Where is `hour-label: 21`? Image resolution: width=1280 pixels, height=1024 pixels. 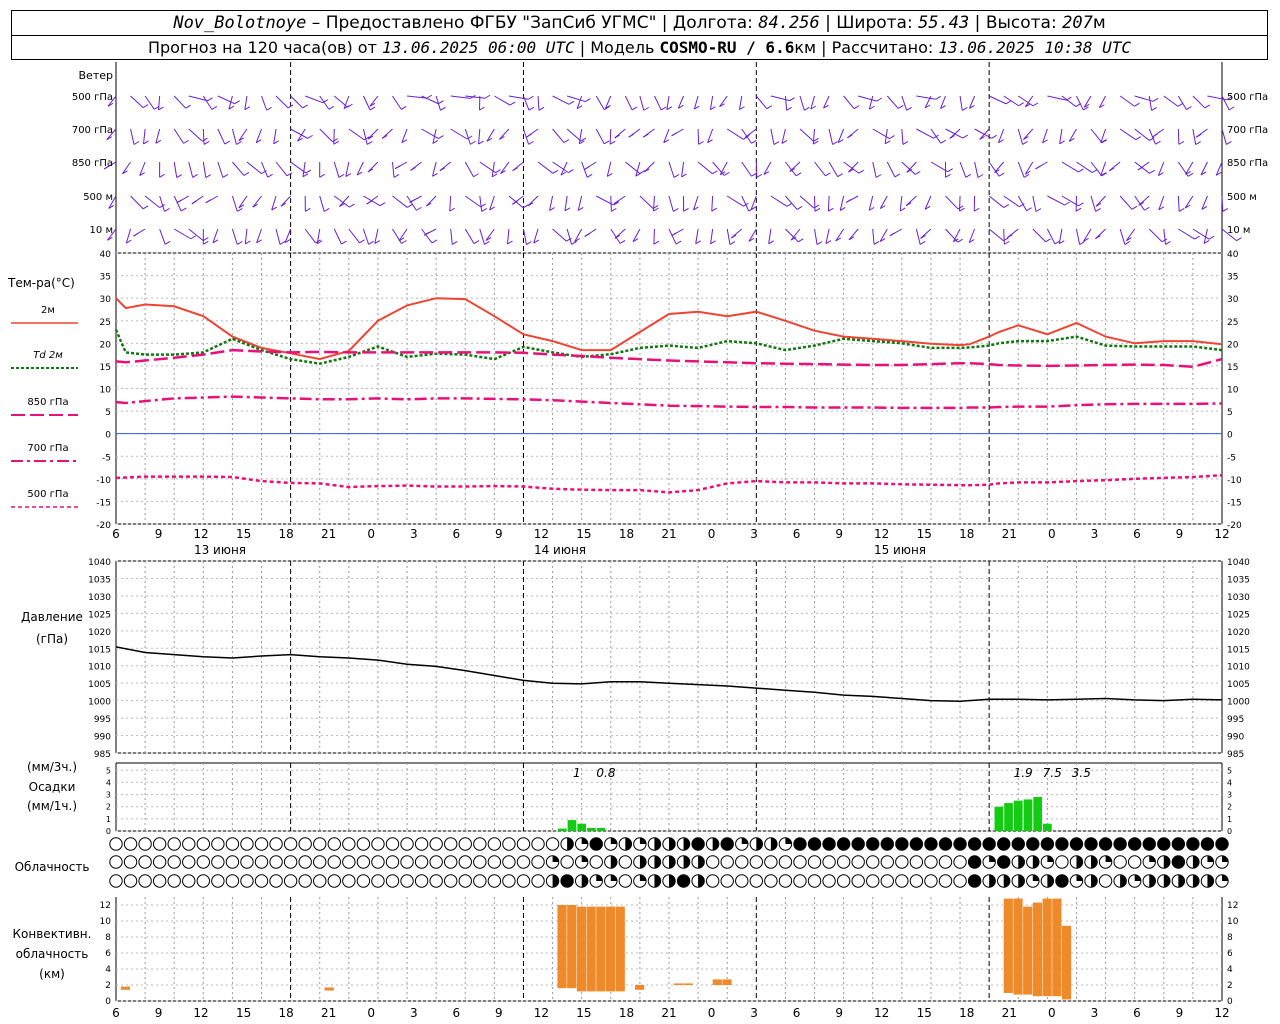 hour-label: 21 is located at coordinates (1009, 534).